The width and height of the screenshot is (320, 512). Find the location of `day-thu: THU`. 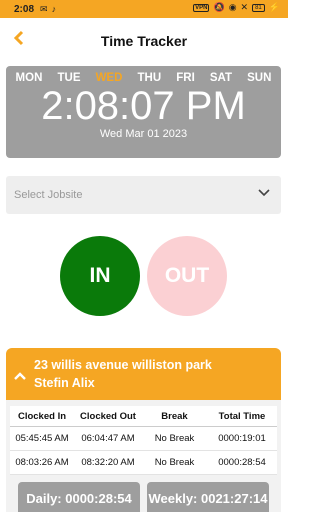

day-thu: THU is located at coordinates (149, 78).